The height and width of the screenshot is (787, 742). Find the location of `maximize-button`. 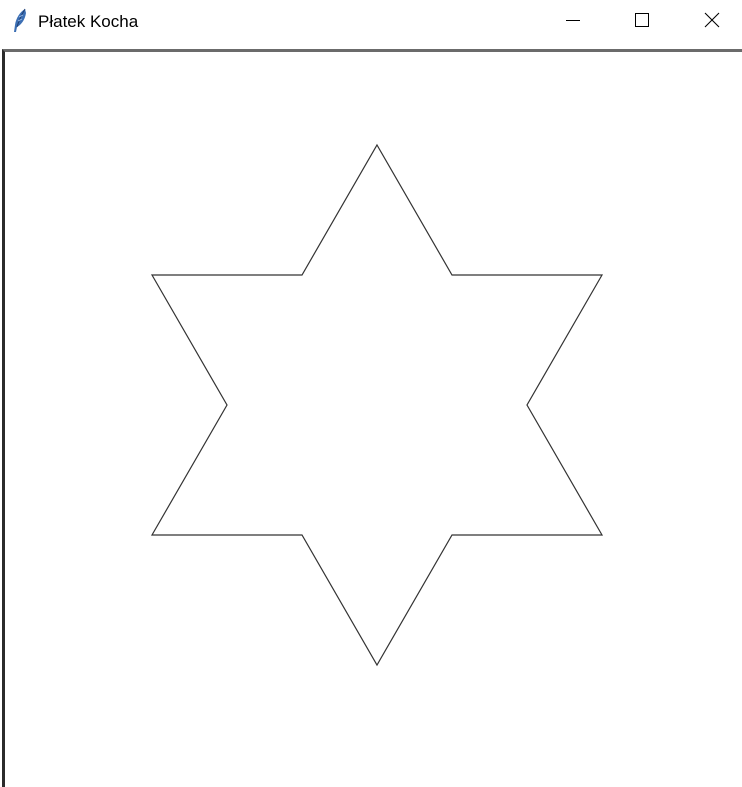

maximize-button is located at coordinates (642, 22).